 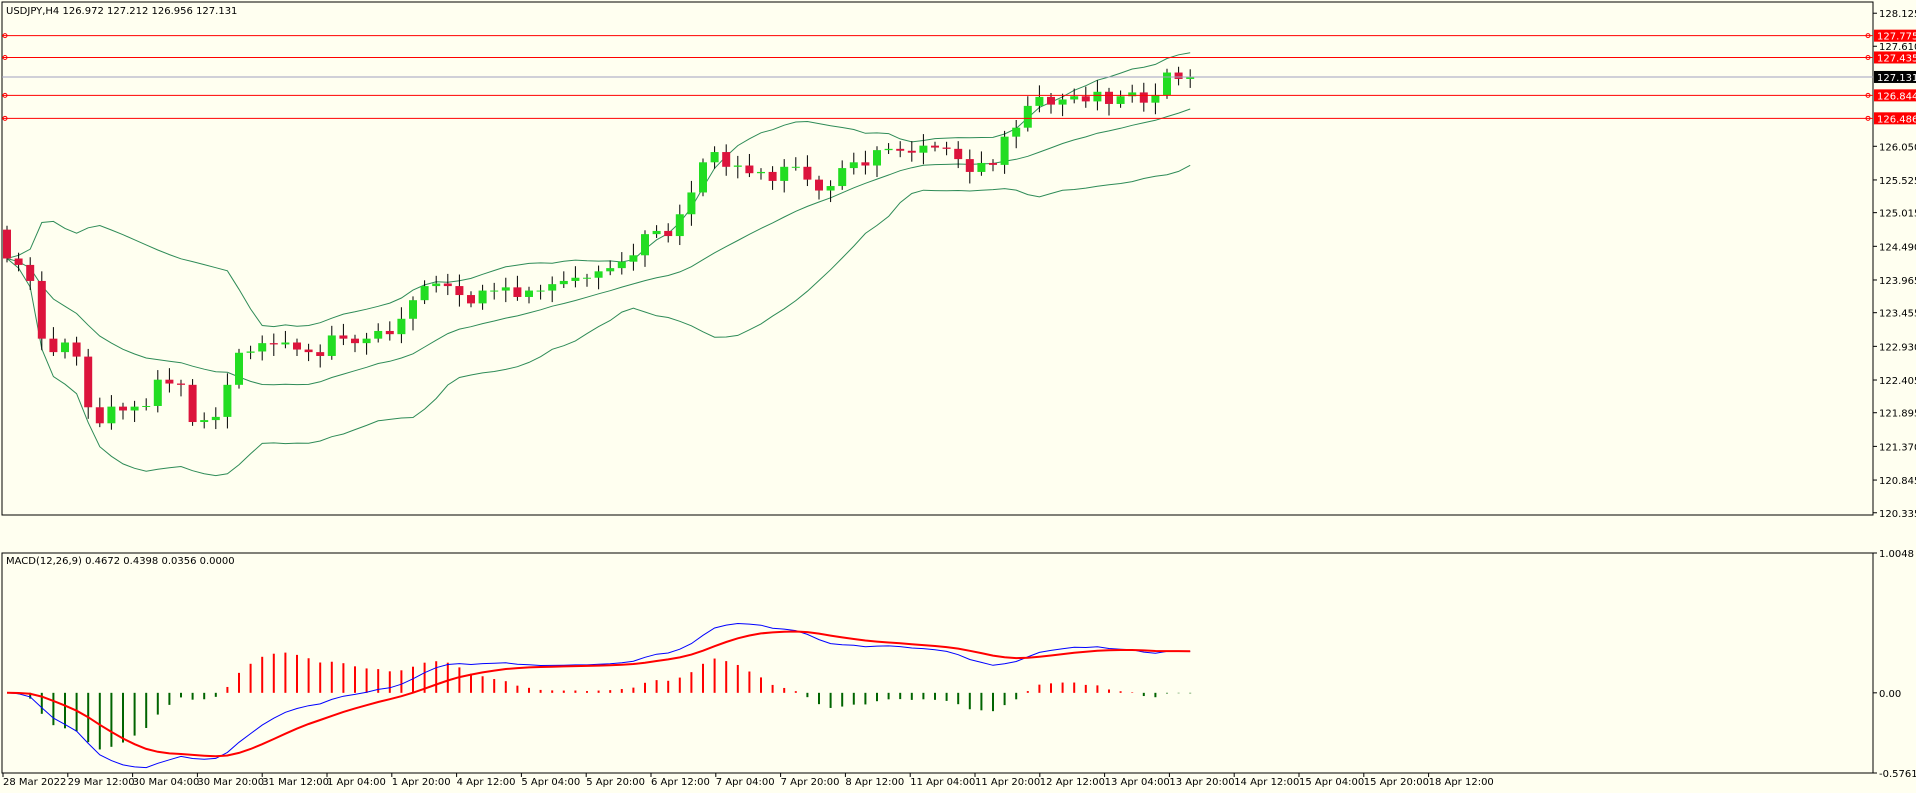 What do you see at coordinates (1331, 782) in the screenshot?
I see `time-tick-label: 15 Apr 04:00` at bounding box center [1331, 782].